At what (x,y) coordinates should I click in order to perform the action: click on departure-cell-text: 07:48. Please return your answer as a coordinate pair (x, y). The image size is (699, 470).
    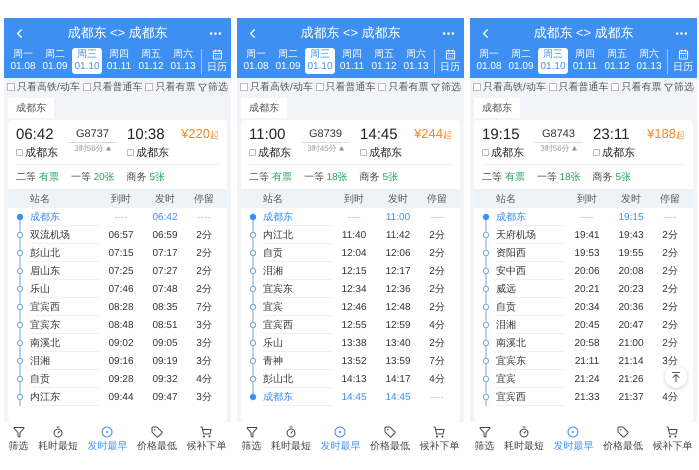
    Looking at the image, I should click on (165, 289).